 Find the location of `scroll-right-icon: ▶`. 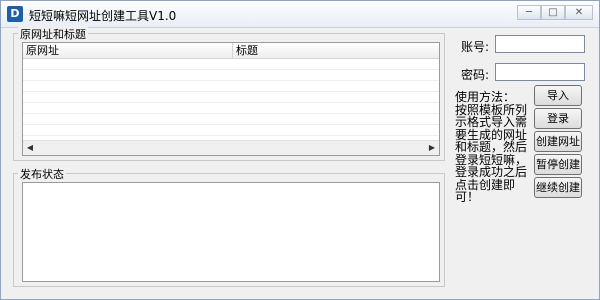

scroll-right-icon: ▶ is located at coordinates (432, 148).